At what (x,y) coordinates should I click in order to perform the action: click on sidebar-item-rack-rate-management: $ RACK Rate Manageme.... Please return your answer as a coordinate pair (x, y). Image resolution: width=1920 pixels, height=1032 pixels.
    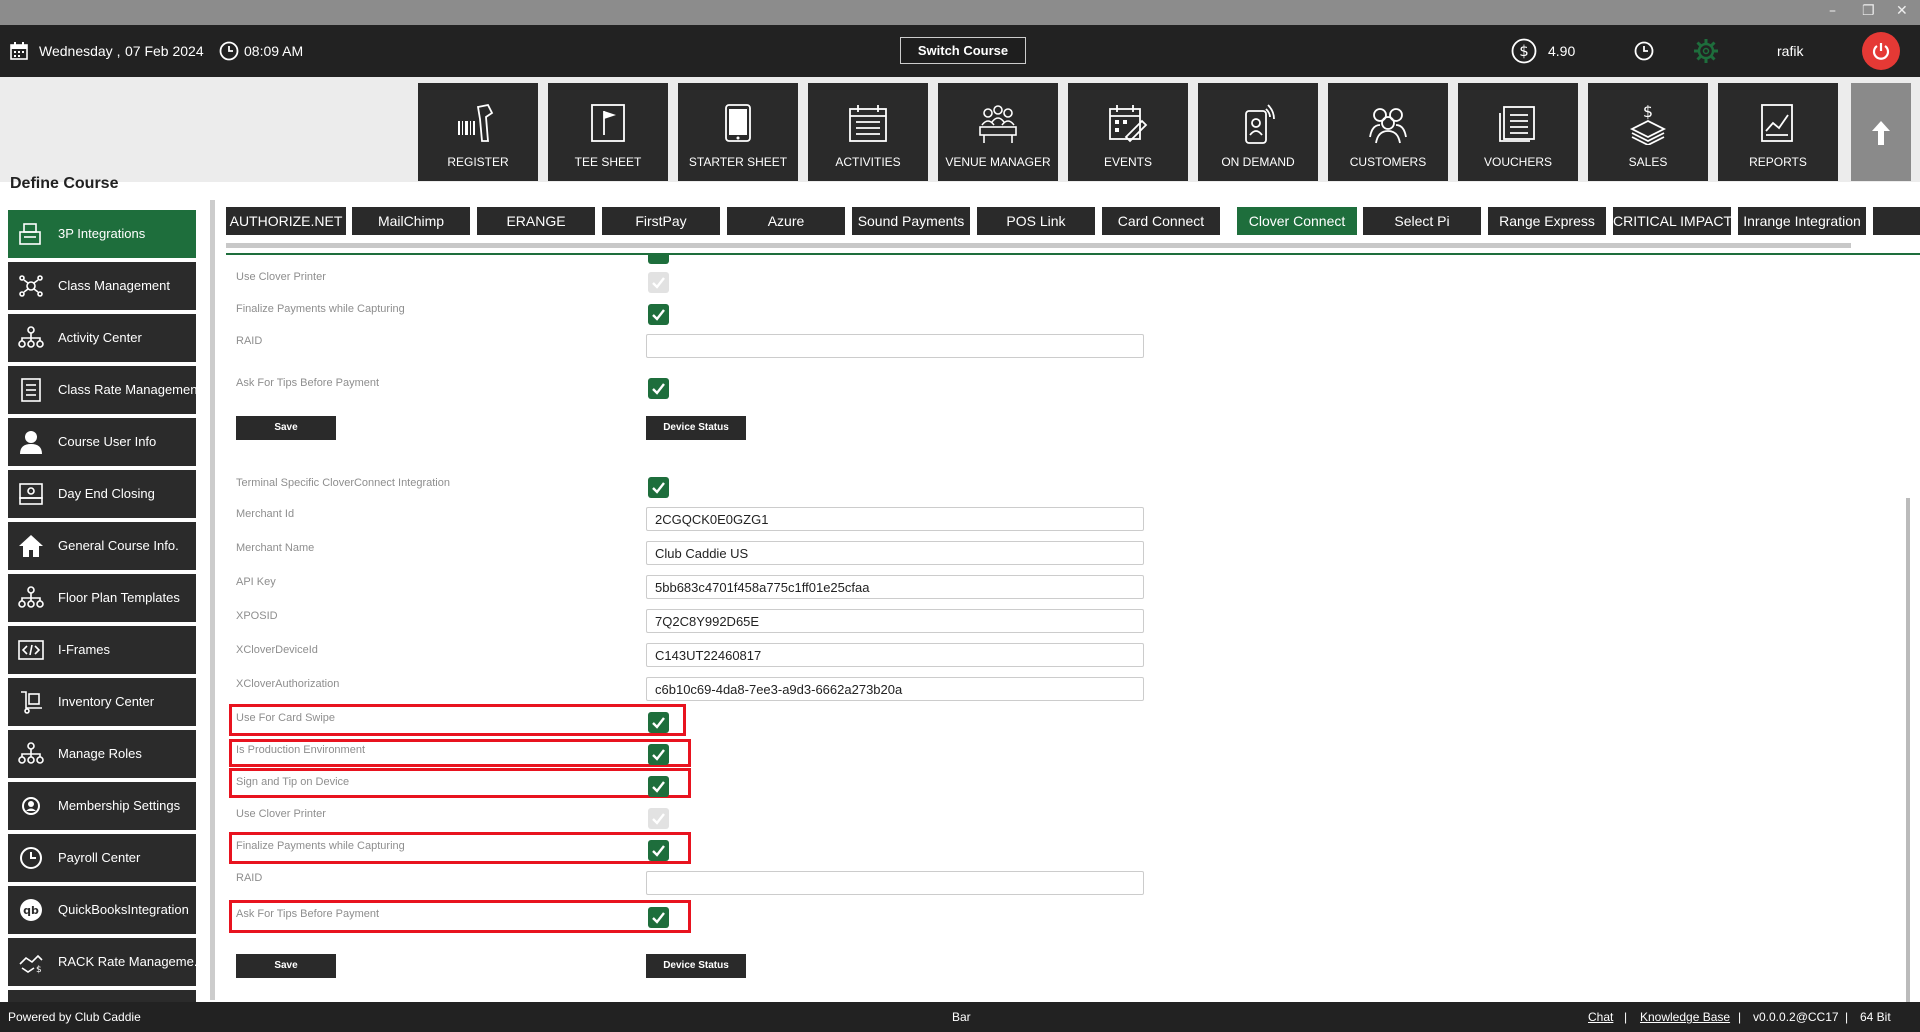
    Looking at the image, I should click on (103, 962).